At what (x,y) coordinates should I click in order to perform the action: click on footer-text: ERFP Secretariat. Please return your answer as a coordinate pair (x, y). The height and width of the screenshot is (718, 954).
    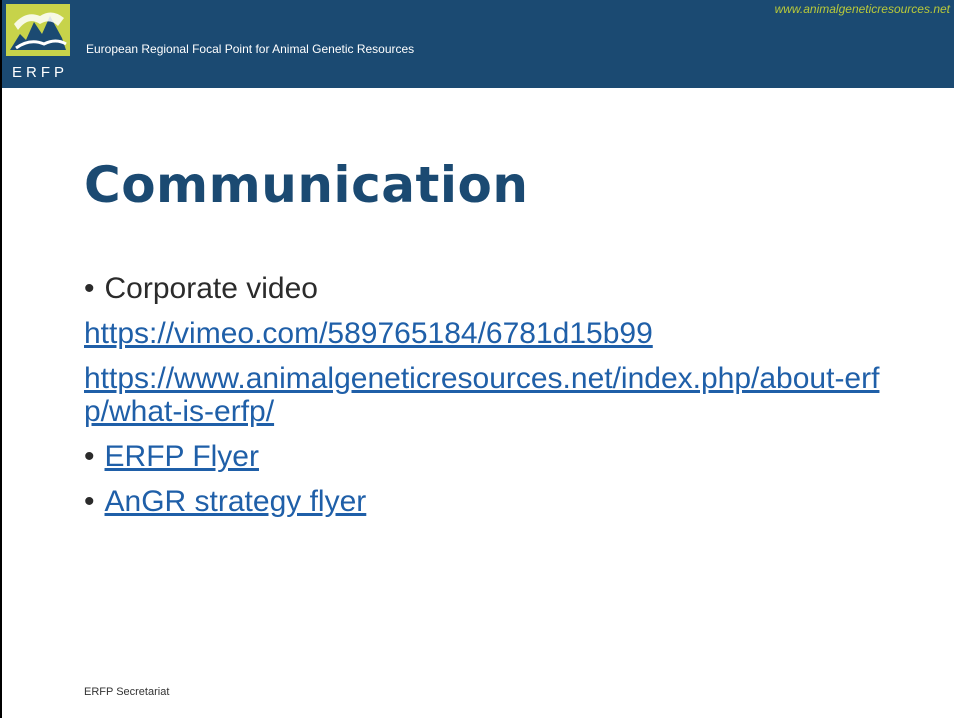
    Looking at the image, I should click on (127, 692).